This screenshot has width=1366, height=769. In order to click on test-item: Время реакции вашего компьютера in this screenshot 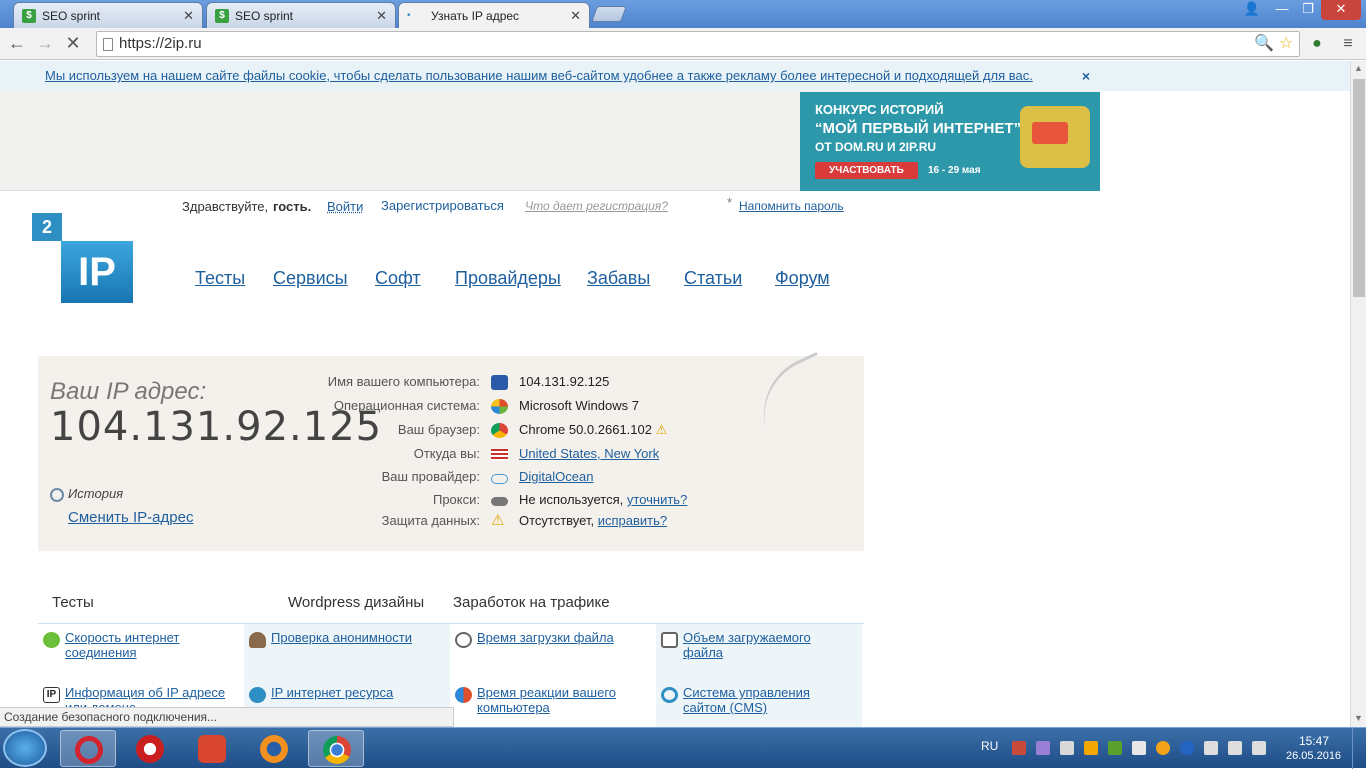, I will do `click(553, 703)`.